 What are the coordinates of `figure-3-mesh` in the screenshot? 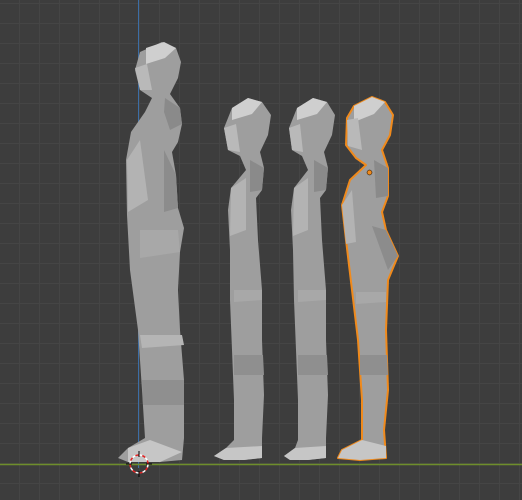 It's located at (309, 279).